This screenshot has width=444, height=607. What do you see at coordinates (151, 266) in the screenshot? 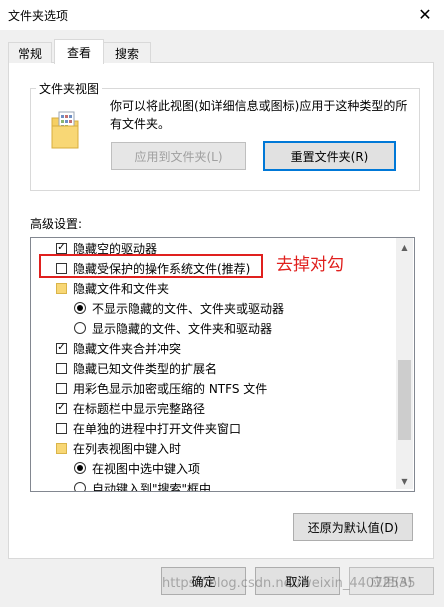
I see `annotation-highlight-box` at bounding box center [151, 266].